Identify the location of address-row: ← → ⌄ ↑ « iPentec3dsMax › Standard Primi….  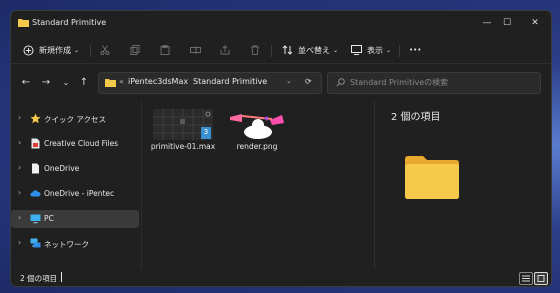
(281, 82).